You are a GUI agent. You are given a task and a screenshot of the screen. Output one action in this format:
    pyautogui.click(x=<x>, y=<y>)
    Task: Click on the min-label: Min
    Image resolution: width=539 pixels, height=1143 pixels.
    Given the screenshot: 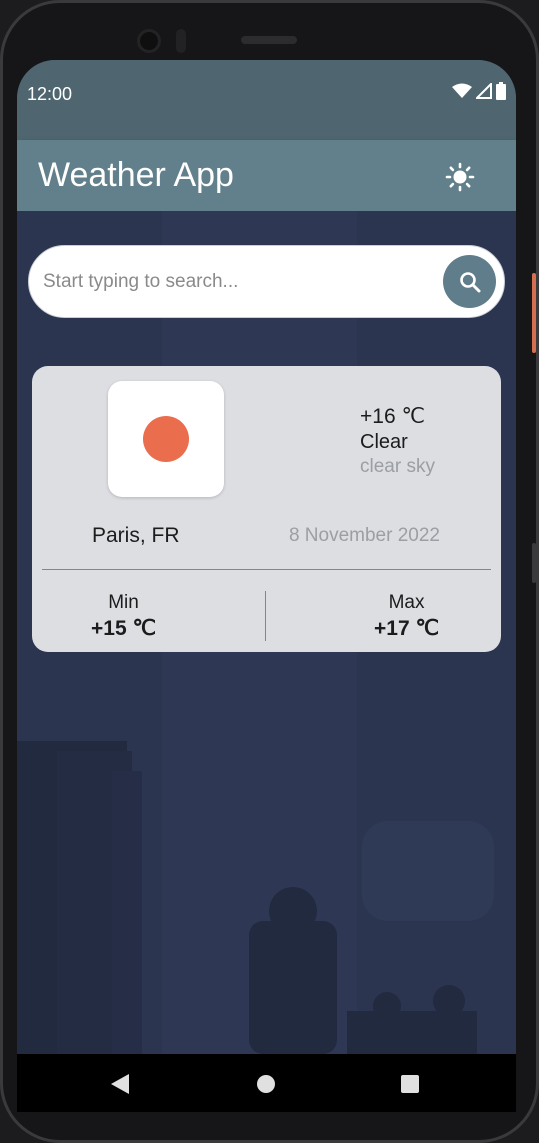 What is the action you would take?
    pyautogui.click(x=123, y=602)
    